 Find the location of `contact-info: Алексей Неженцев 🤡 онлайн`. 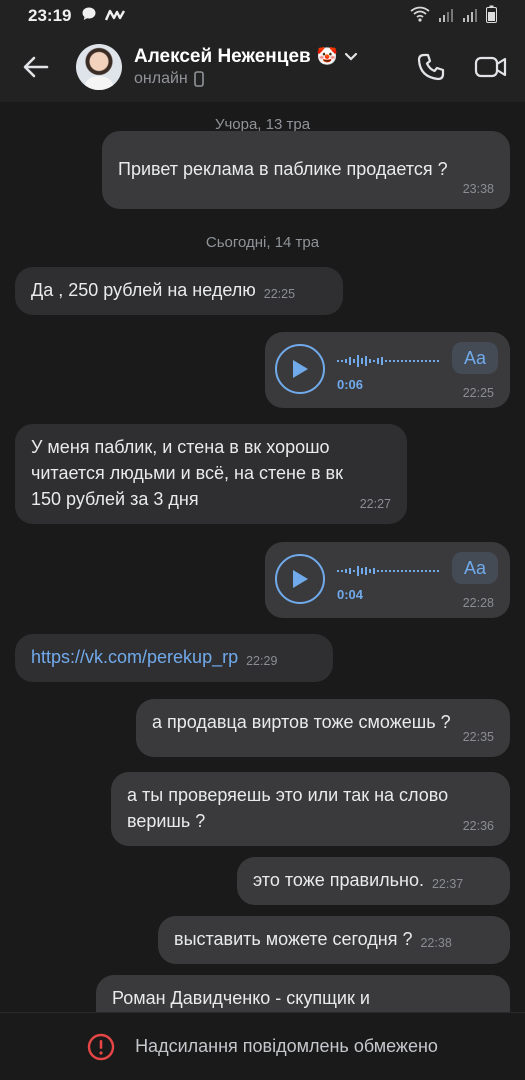

contact-info: Алексей Неженцев 🤡 онлайн is located at coordinates (246, 67).